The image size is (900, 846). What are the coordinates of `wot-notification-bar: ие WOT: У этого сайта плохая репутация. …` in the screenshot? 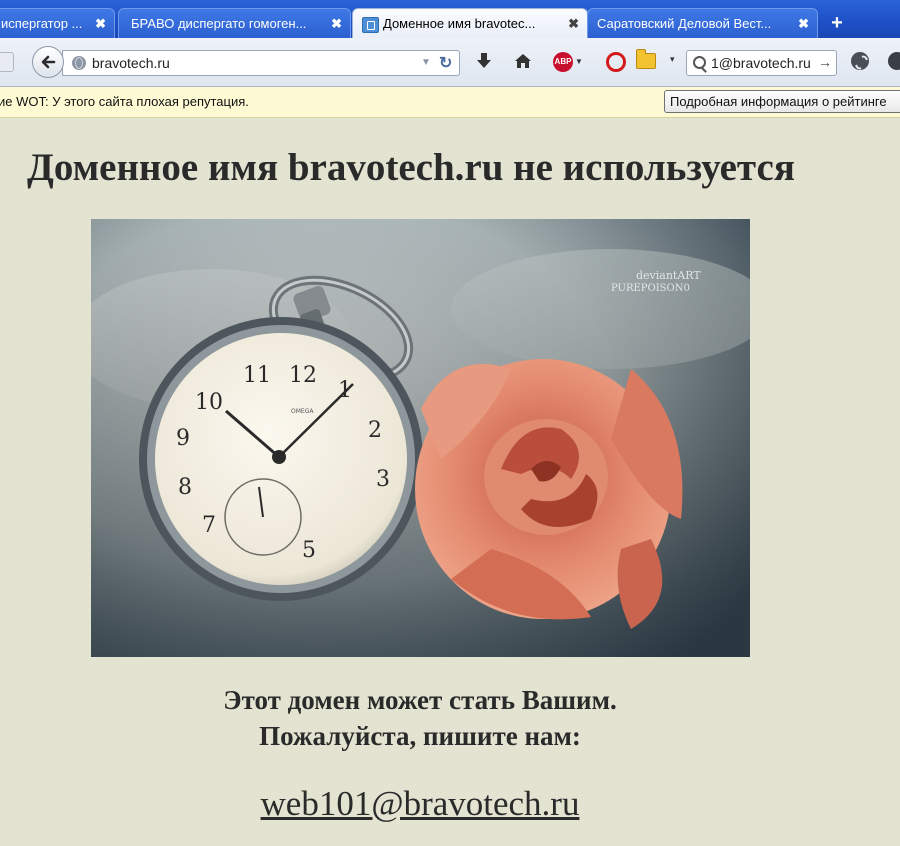 It's located at (450, 102).